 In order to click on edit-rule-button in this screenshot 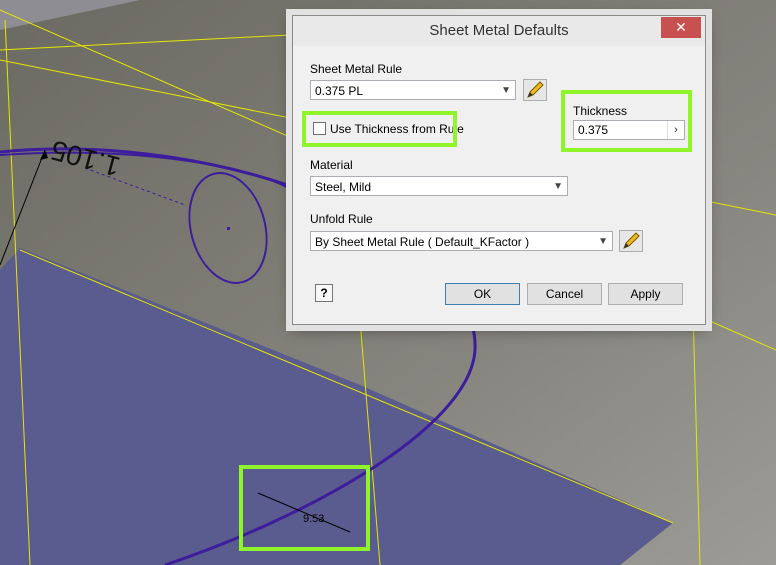, I will do `click(535, 90)`.